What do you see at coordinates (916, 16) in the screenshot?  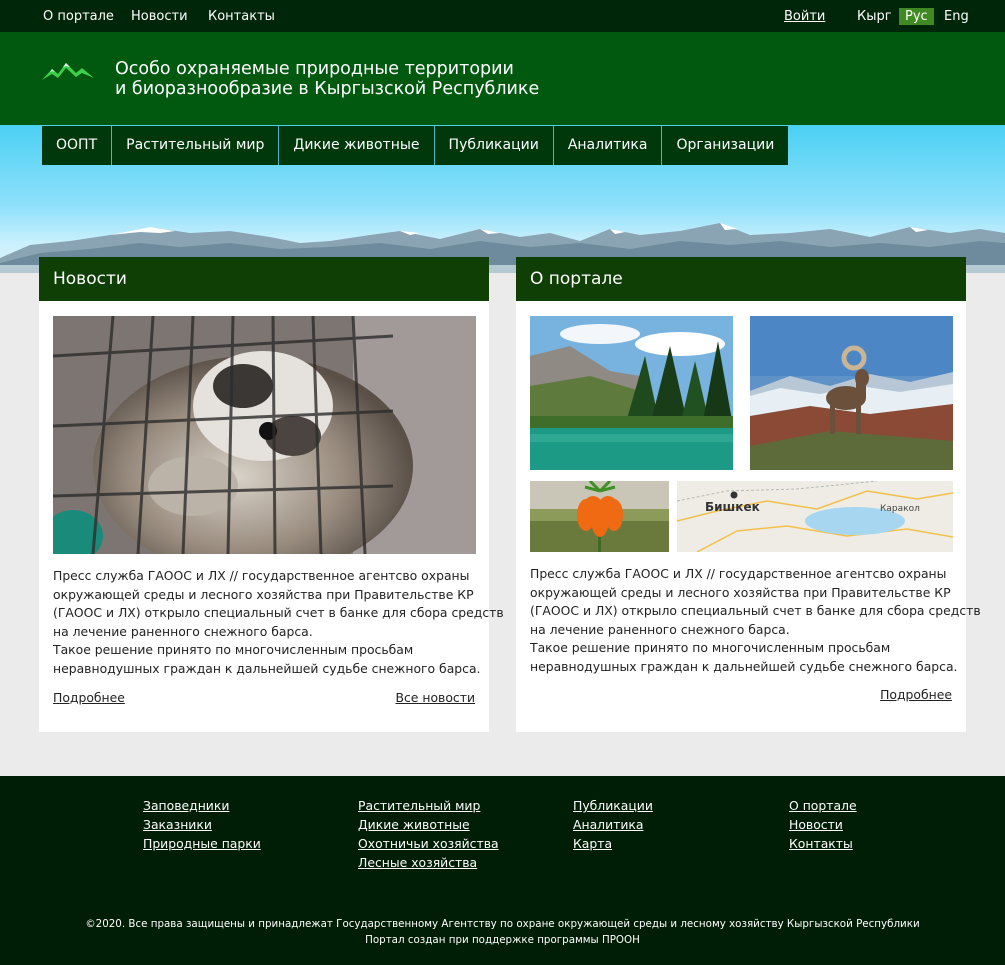 I see `lang-russian: Рус` at bounding box center [916, 16].